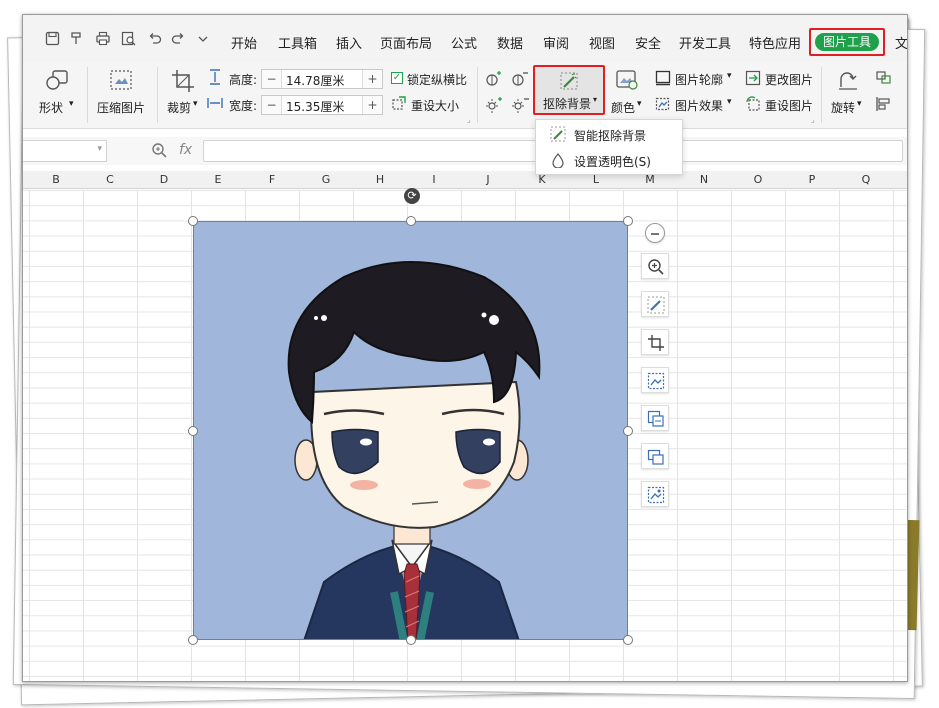 The height and width of the screenshot is (708, 939). Describe the element at coordinates (488, 179) in the screenshot. I see `column-header: J` at that location.